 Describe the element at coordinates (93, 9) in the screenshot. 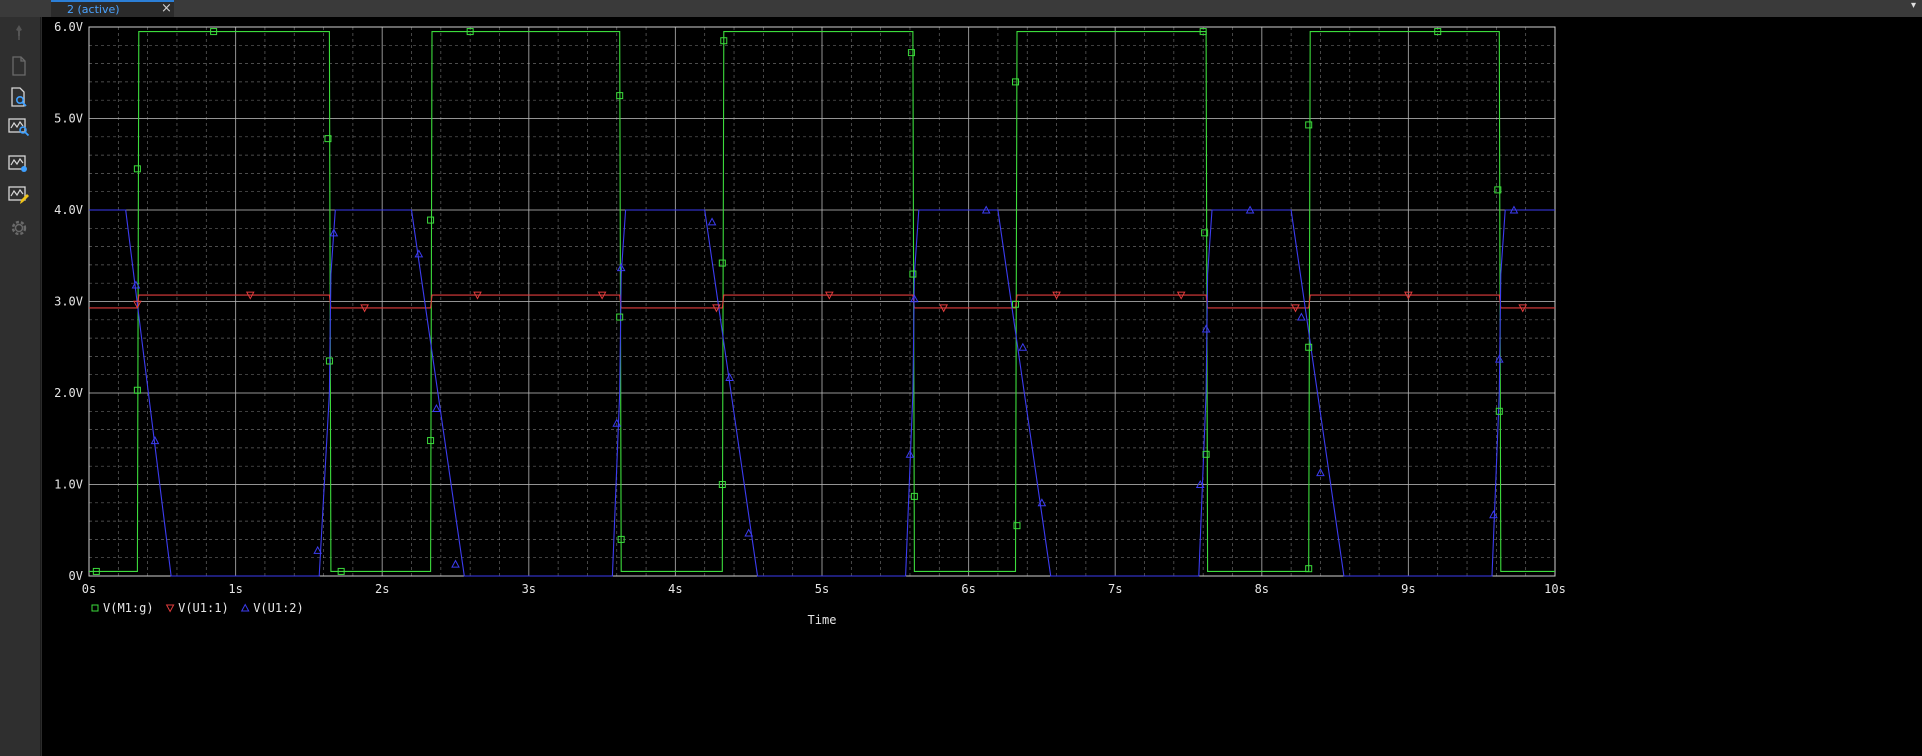

I see `tab-label: 2 (active)` at that location.